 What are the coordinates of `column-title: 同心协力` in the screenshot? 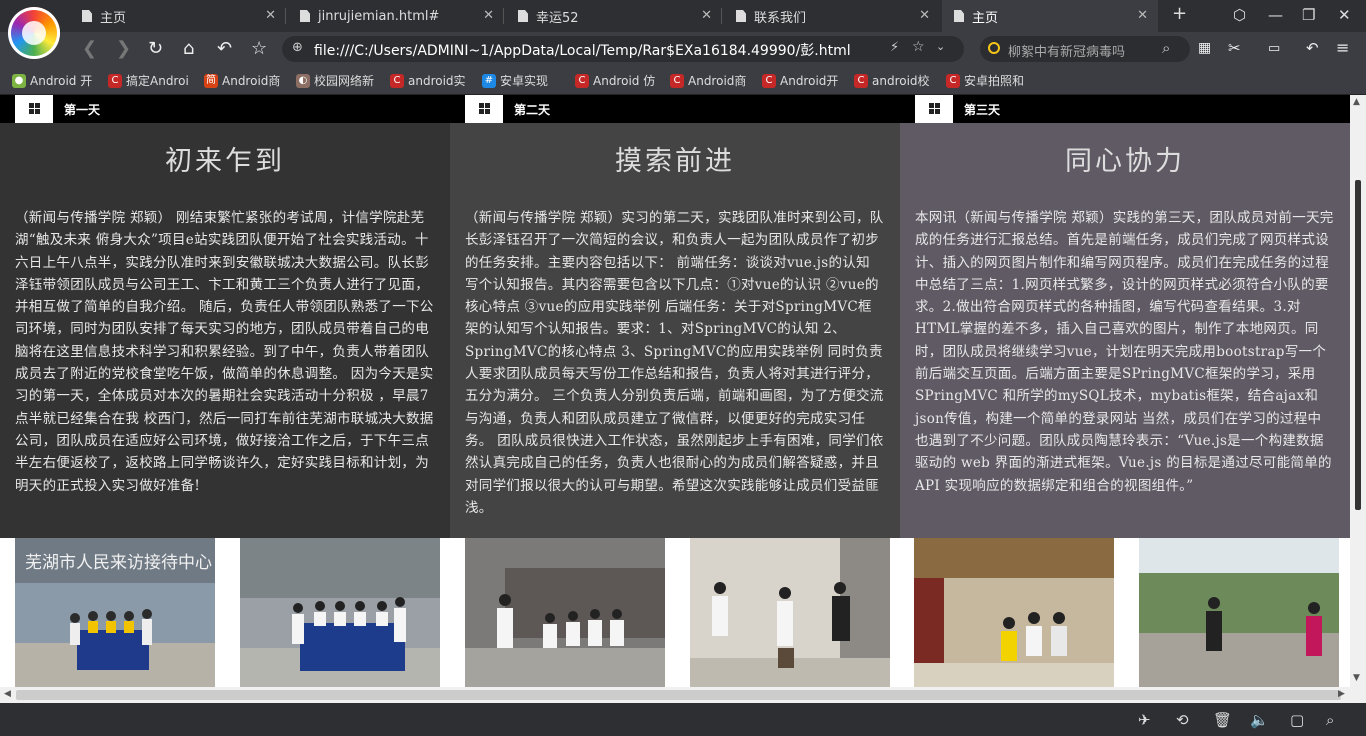 It's located at (1125, 161).